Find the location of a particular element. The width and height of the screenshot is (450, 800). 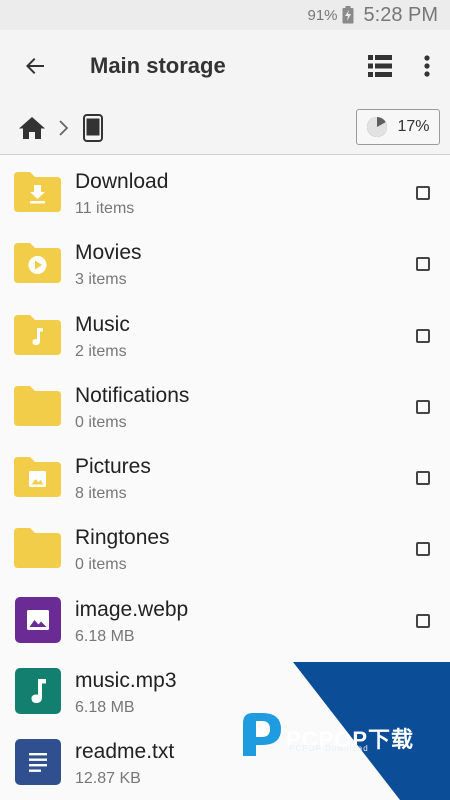

list-item: image.webp 6.18 MB is located at coordinates (225, 618).